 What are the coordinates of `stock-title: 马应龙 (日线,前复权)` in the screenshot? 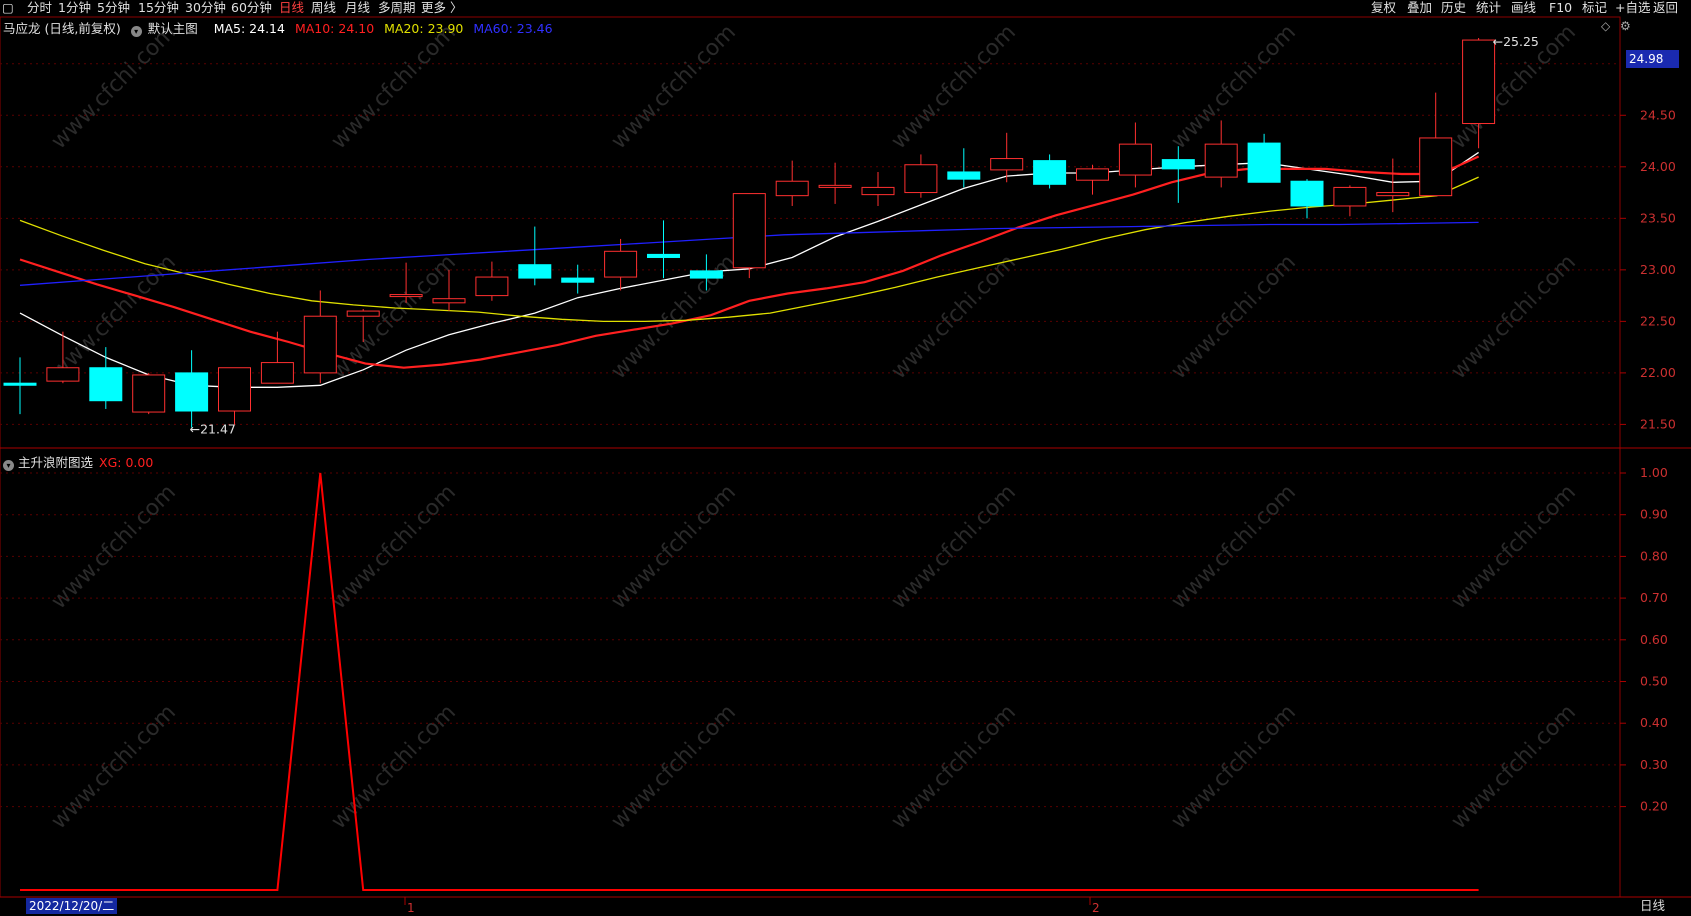 It's located at (62, 28).